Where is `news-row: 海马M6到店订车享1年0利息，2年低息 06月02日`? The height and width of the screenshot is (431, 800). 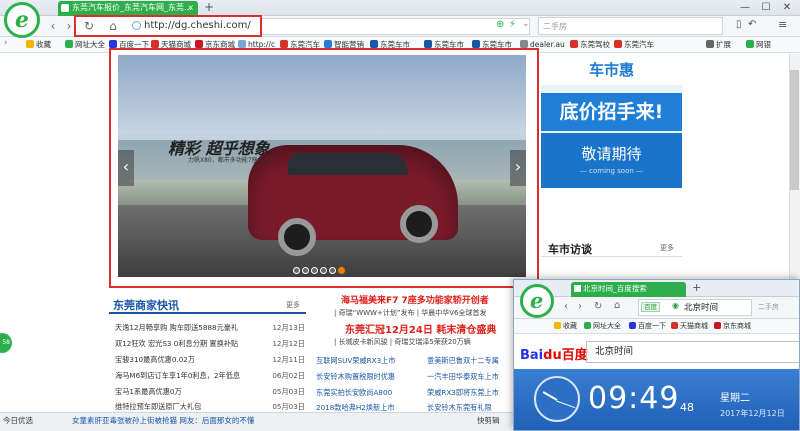 news-row: 海马M6到店订车享1年0利息，2年低息 06月02日 is located at coordinates (210, 376).